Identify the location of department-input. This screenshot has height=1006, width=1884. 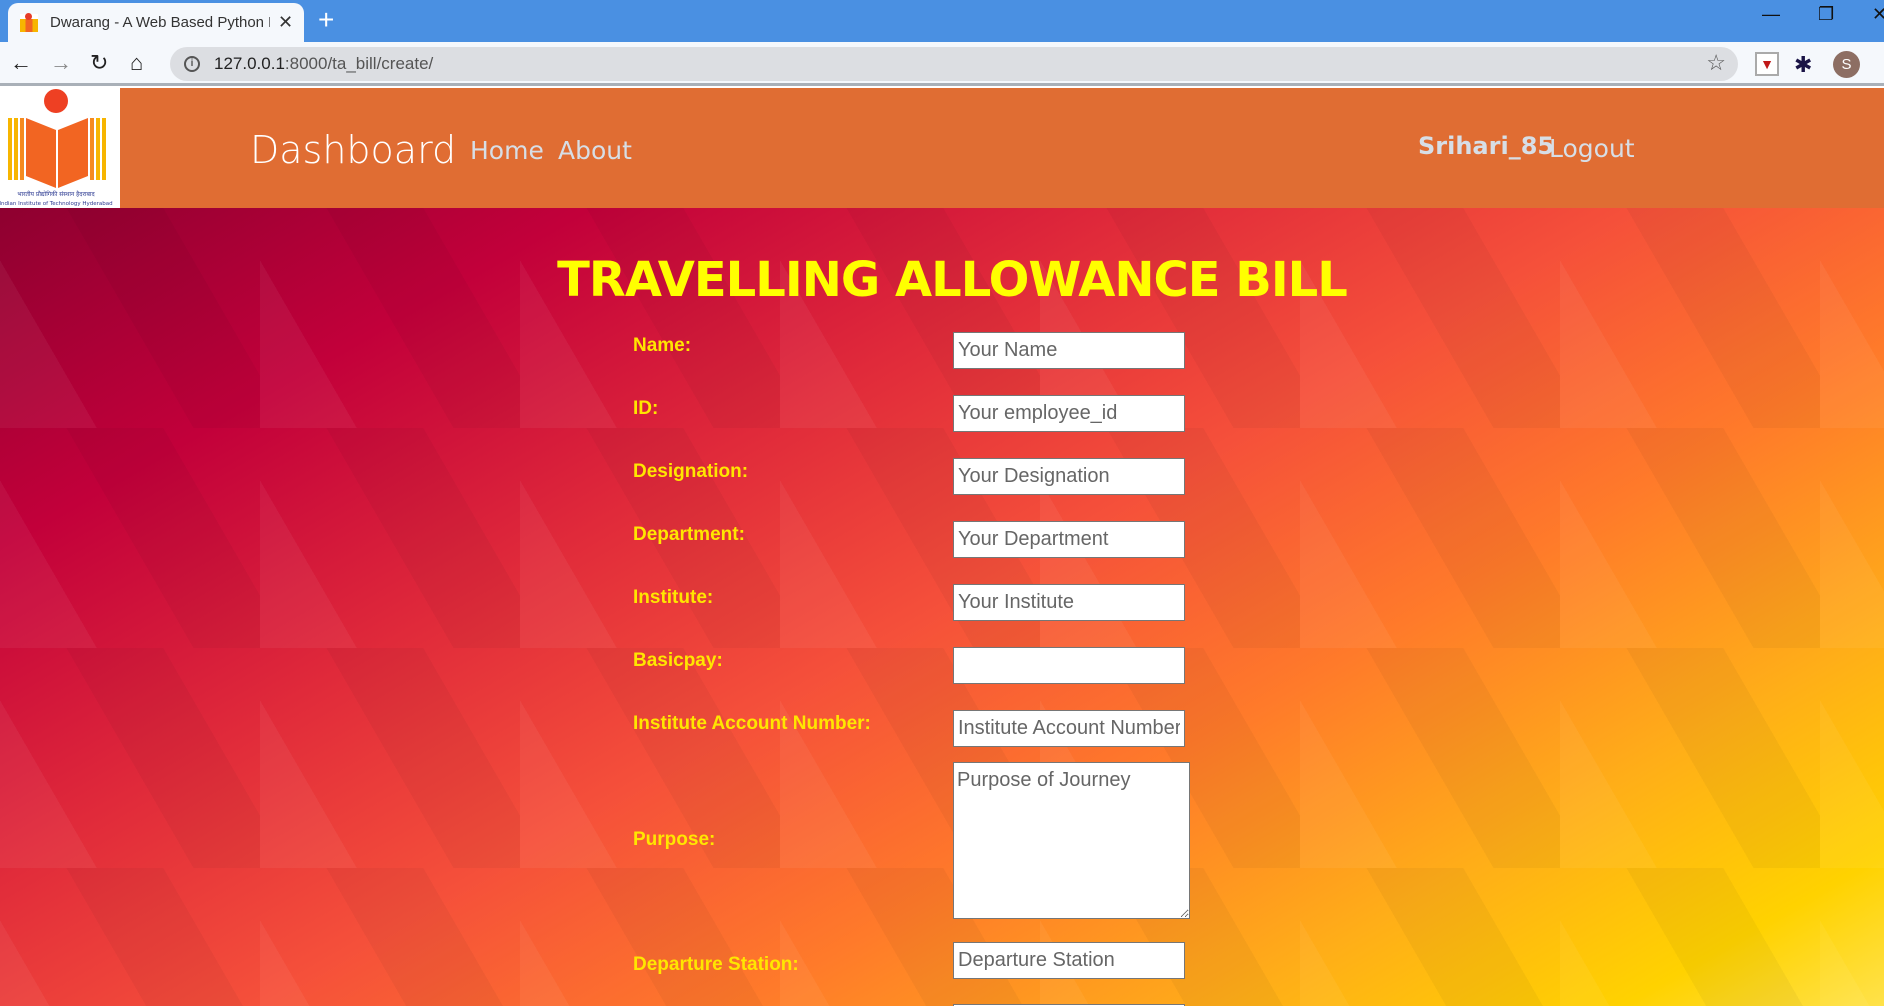
(1069, 539).